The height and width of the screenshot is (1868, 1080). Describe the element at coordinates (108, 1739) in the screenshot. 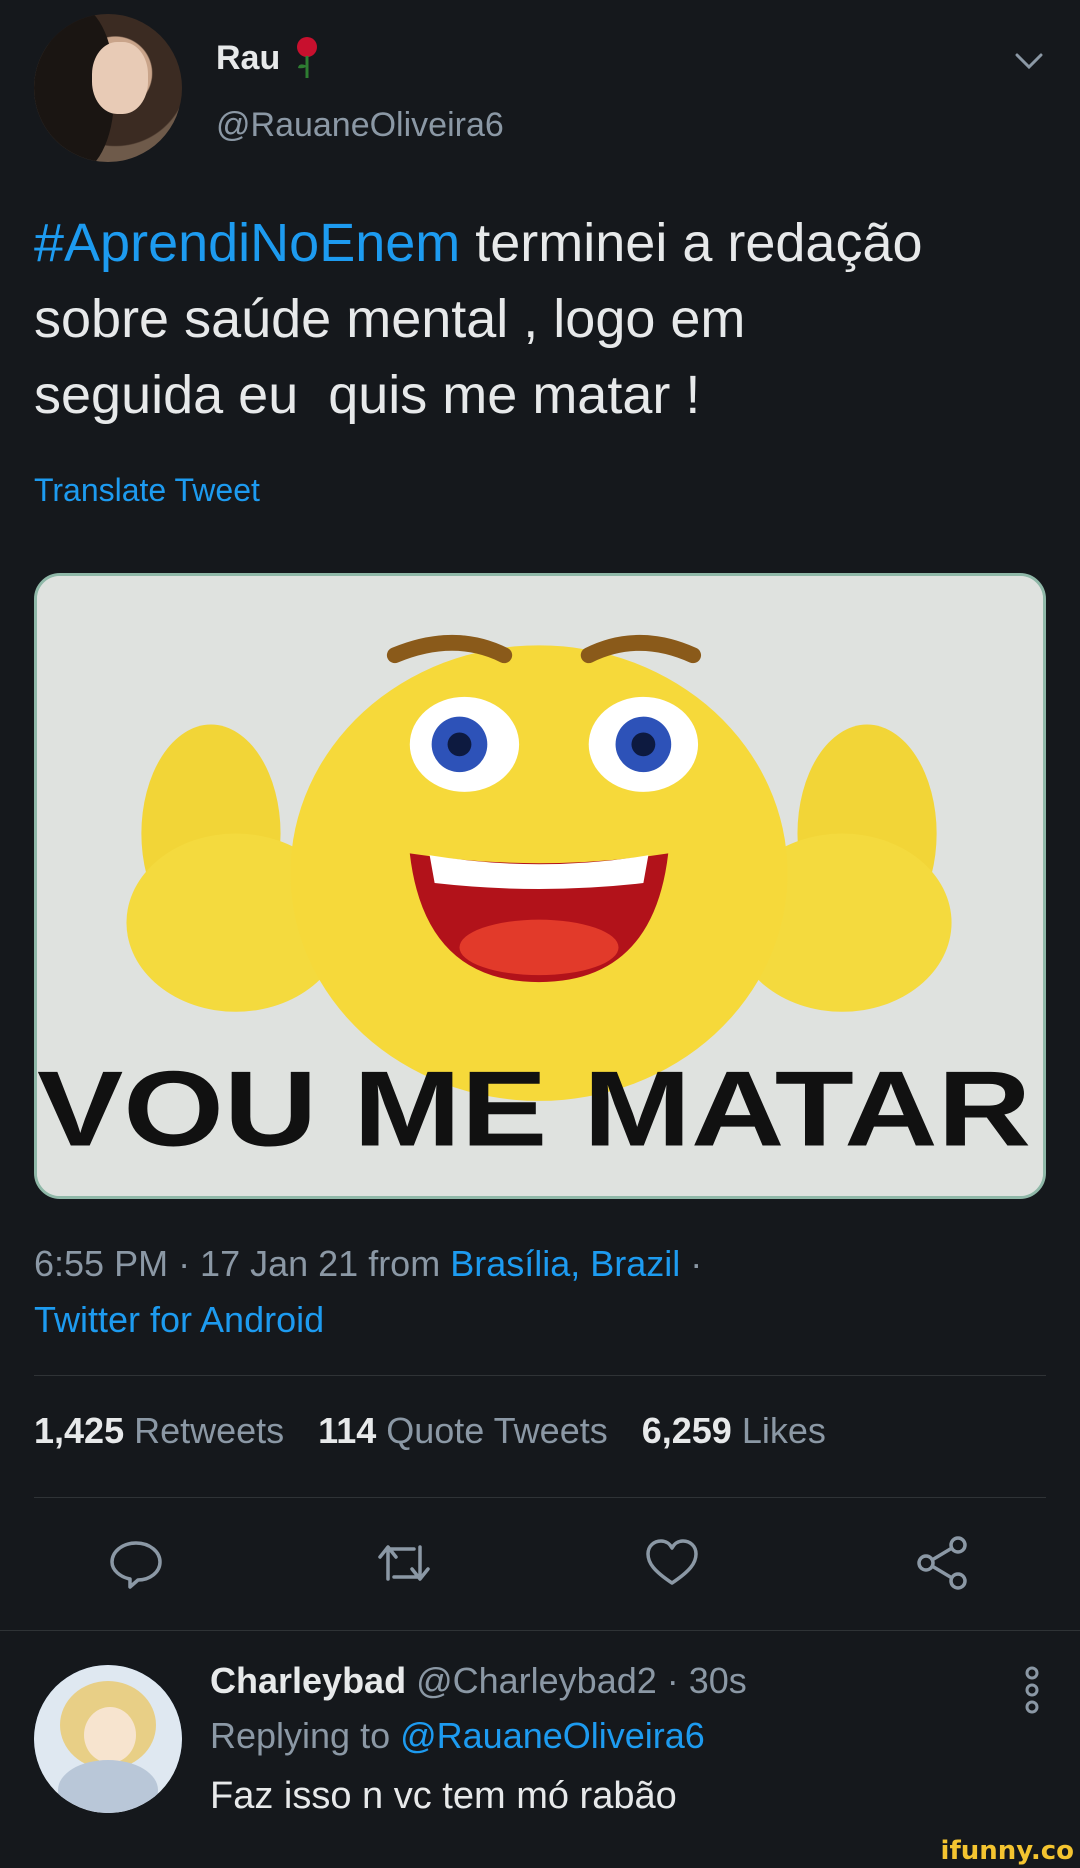

I see `reply-author-avatar` at that location.